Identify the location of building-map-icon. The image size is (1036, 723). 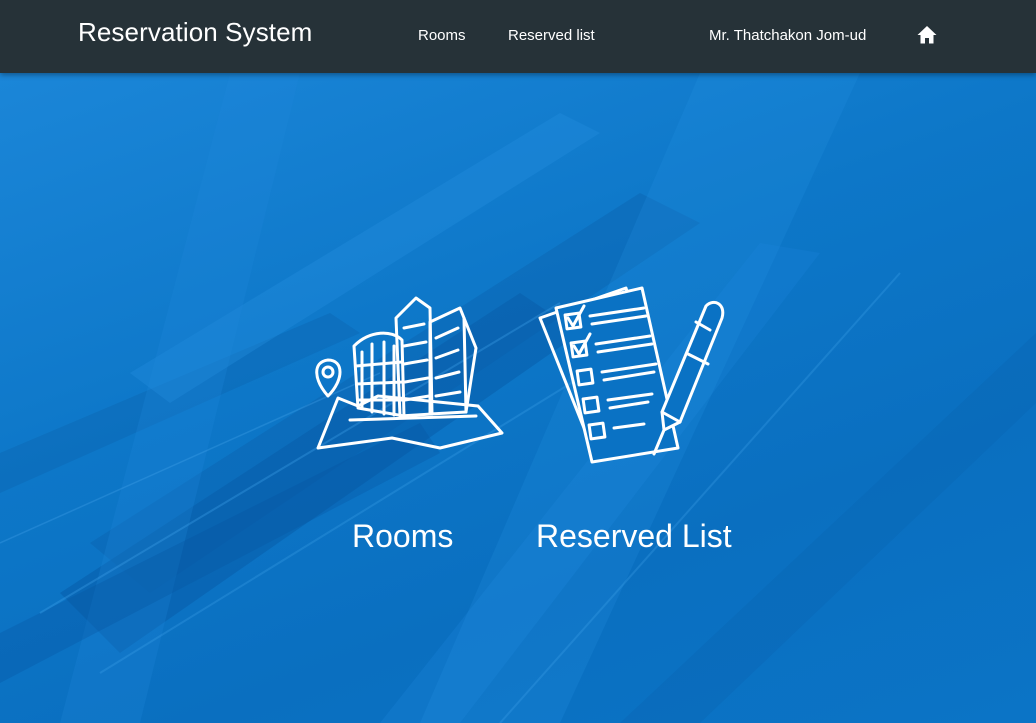
(409, 373).